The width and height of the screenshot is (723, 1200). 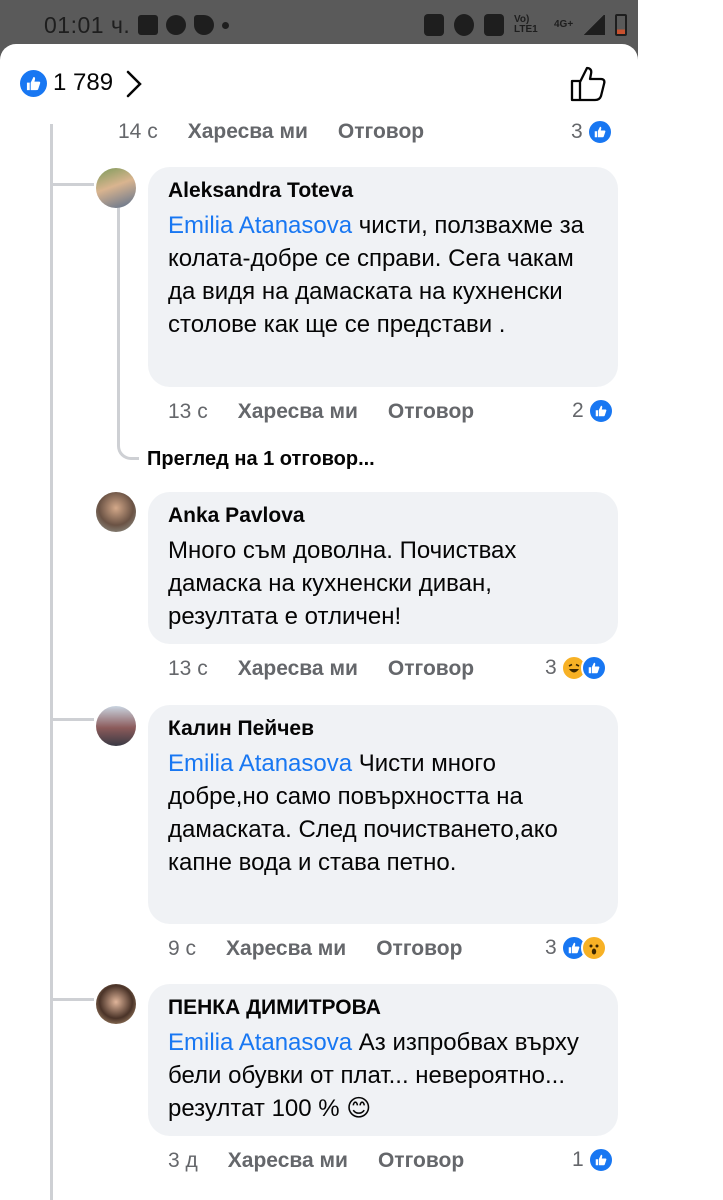 What do you see at coordinates (383, 1008) in the screenshot?
I see `comment-author: ПЕНКА ДИМИТРОВА` at bounding box center [383, 1008].